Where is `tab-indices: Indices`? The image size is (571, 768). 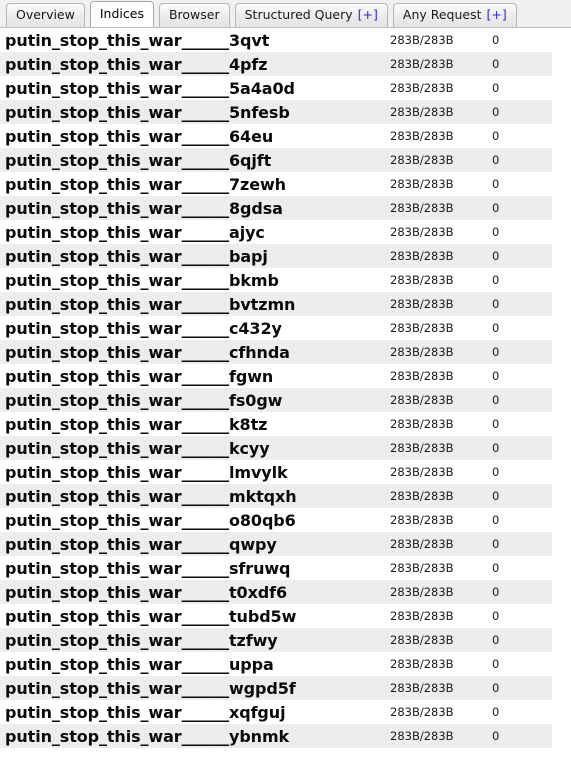
tab-indices: Indices is located at coordinates (121, 14).